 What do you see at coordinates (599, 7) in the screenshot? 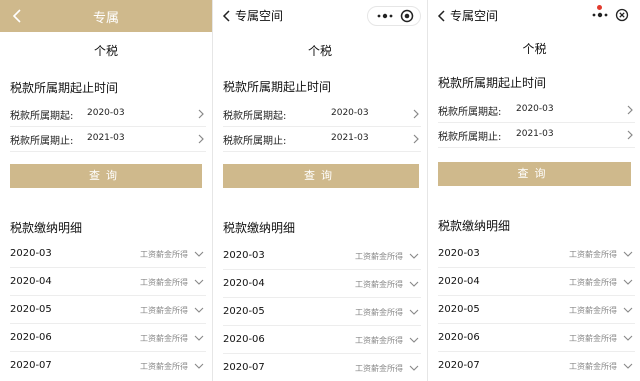
I see `notification-dot` at bounding box center [599, 7].